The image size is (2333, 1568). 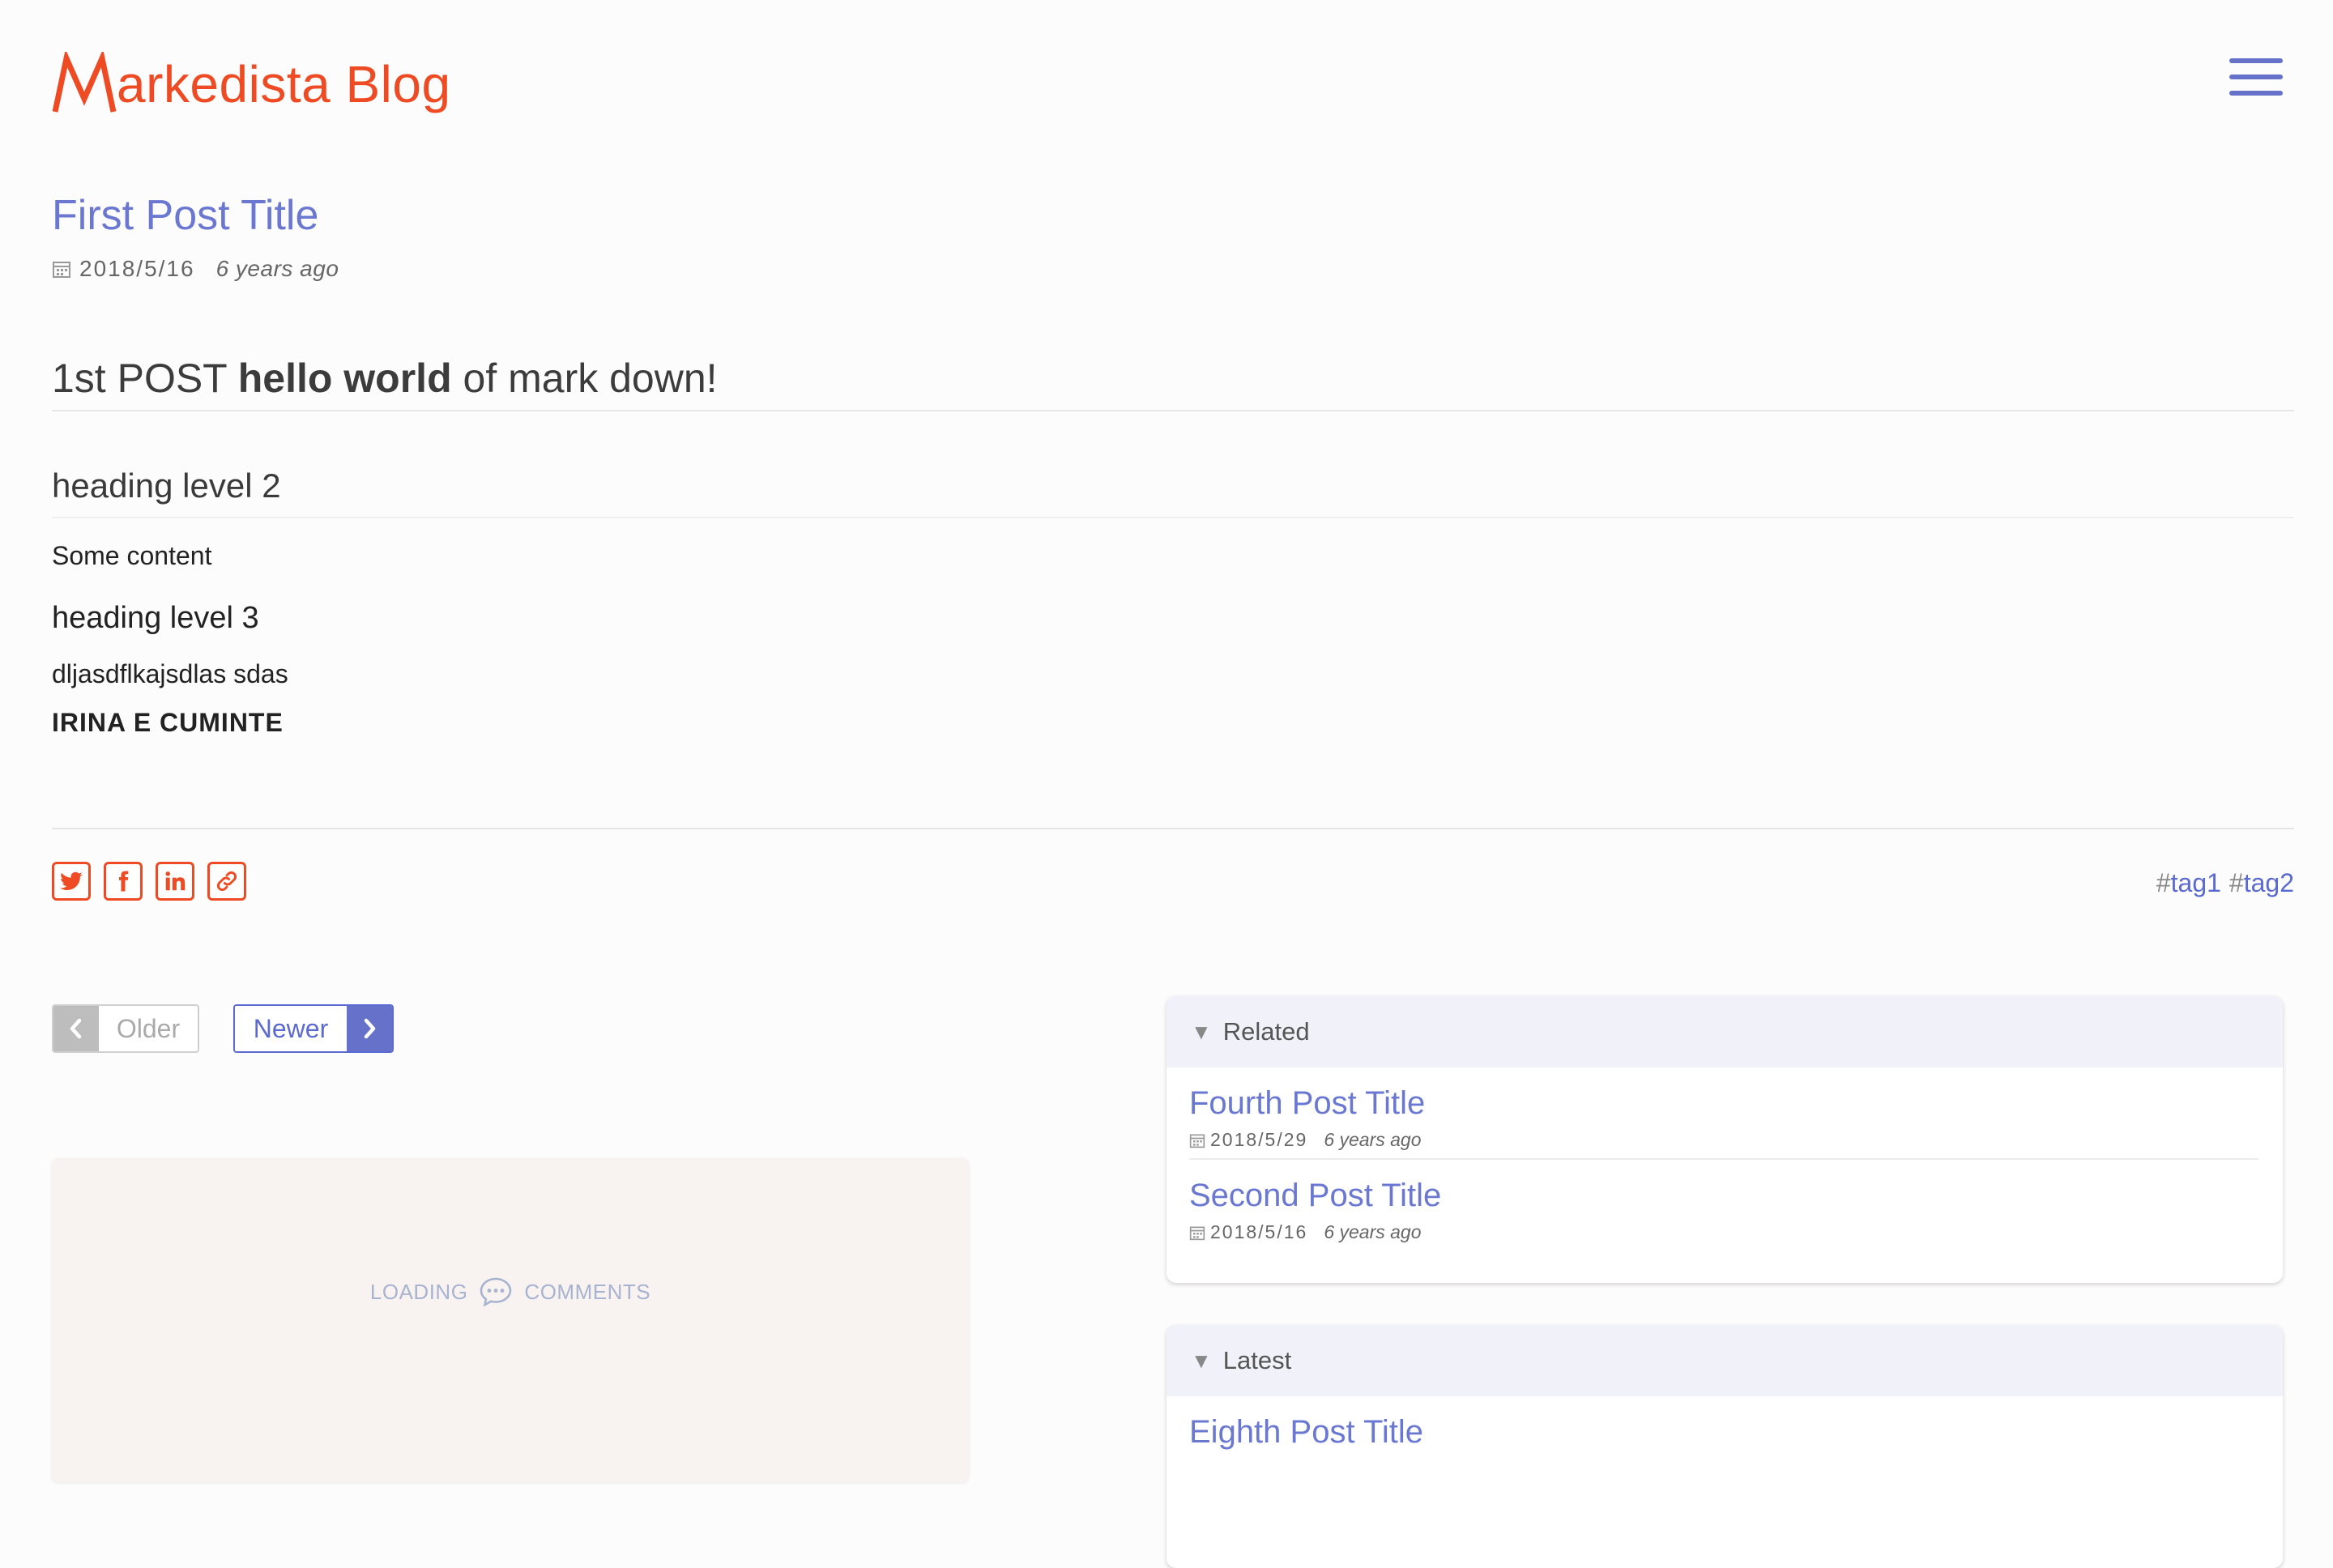 I want to click on latest-post-title: Eighth Post Title, so click(x=1723, y=1431).